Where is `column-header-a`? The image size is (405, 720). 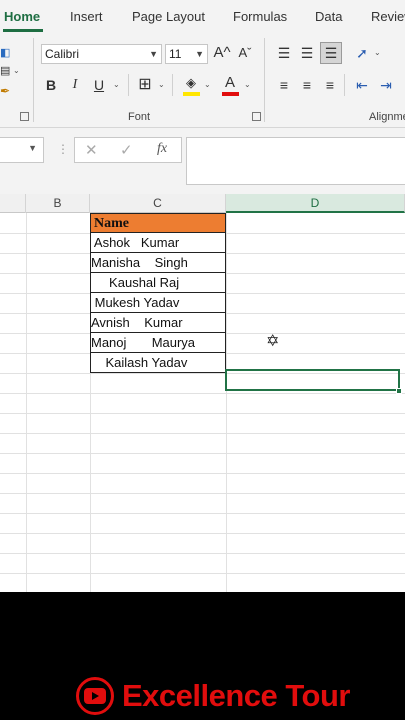
column-header-a is located at coordinates (13, 203).